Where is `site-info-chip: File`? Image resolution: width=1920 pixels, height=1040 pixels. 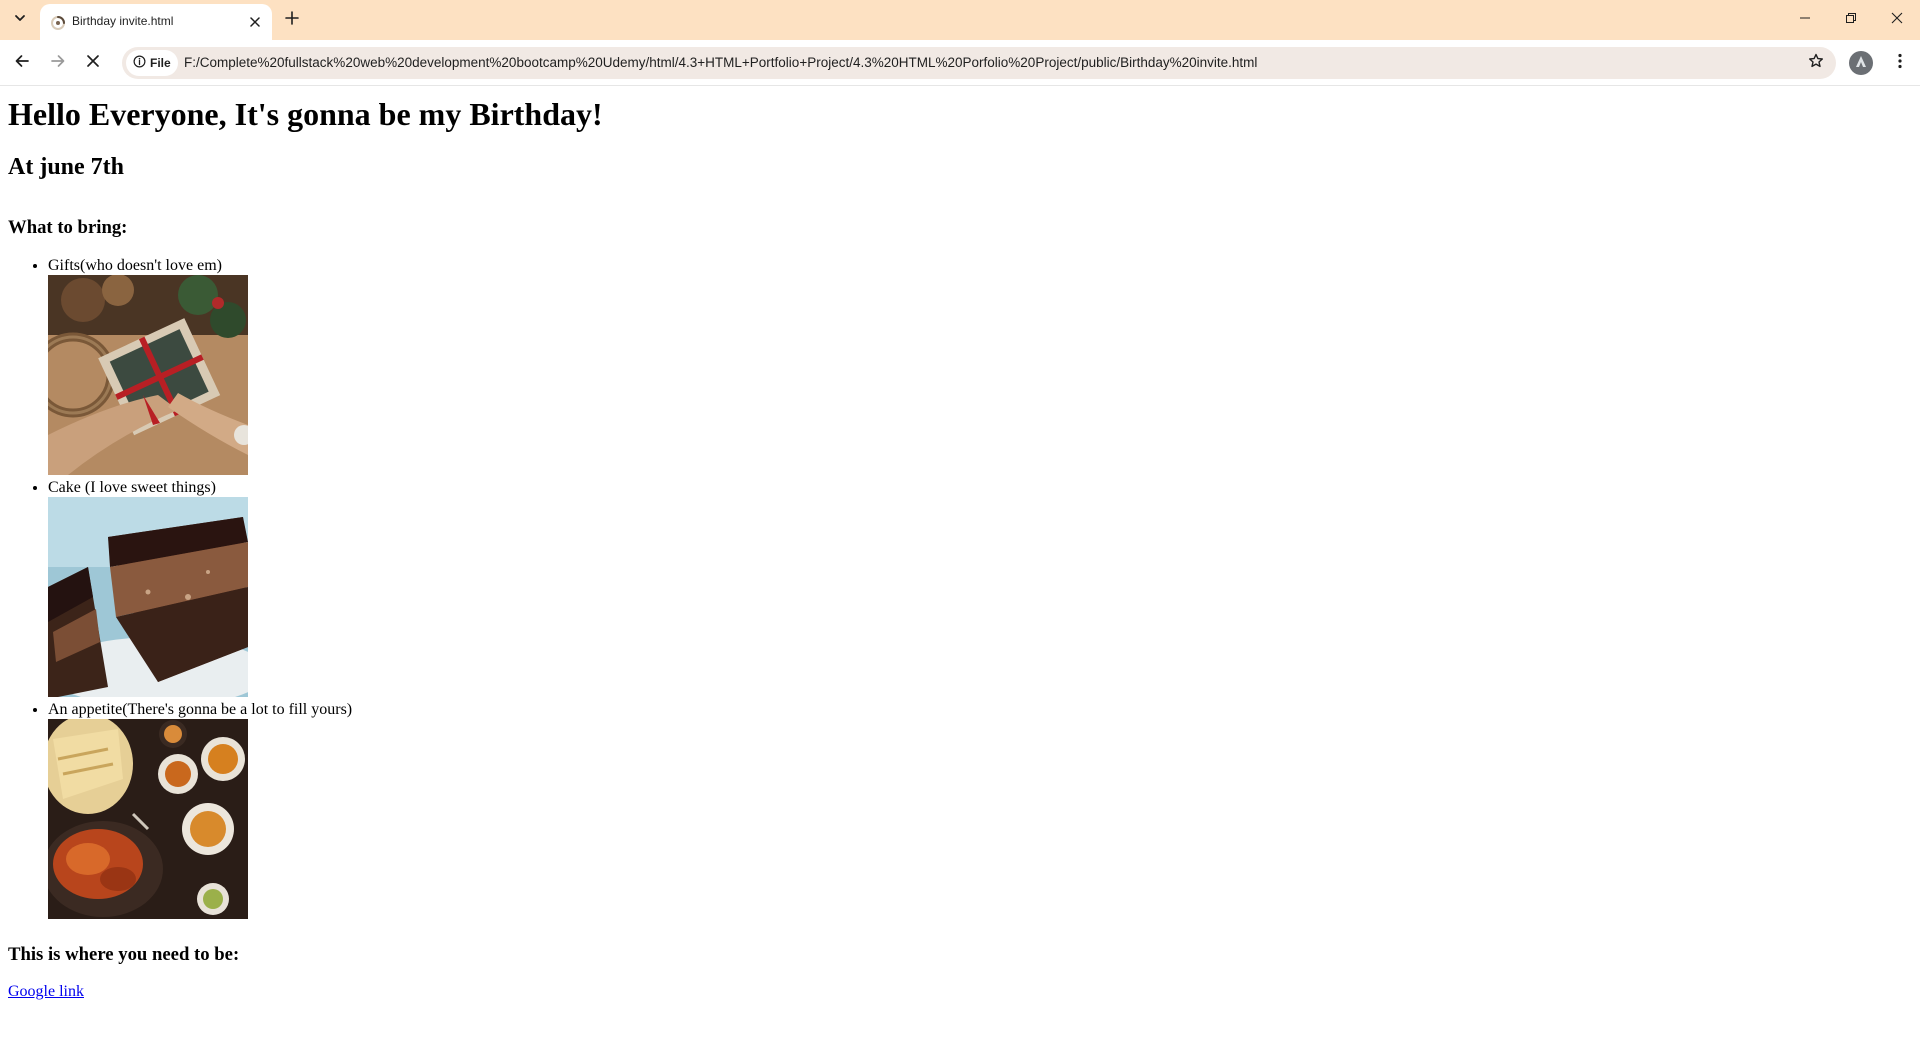 site-info-chip: File is located at coordinates (152, 63).